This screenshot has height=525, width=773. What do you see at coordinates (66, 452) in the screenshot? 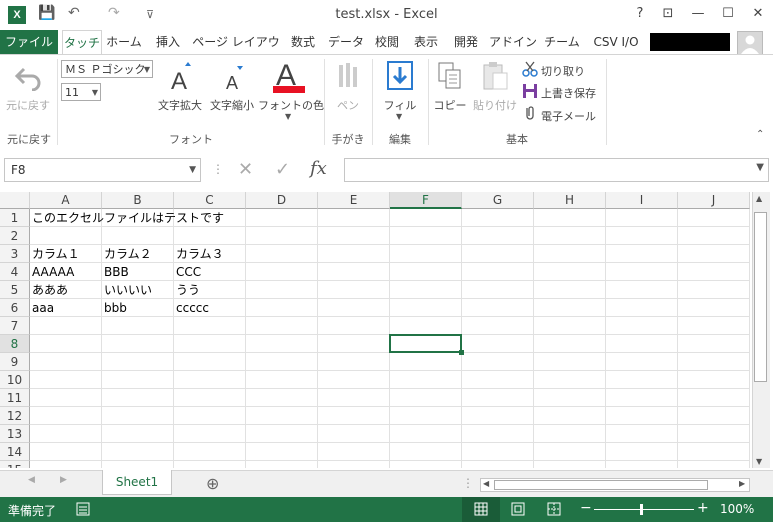
I see `cell-a14` at bounding box center [66, 452].